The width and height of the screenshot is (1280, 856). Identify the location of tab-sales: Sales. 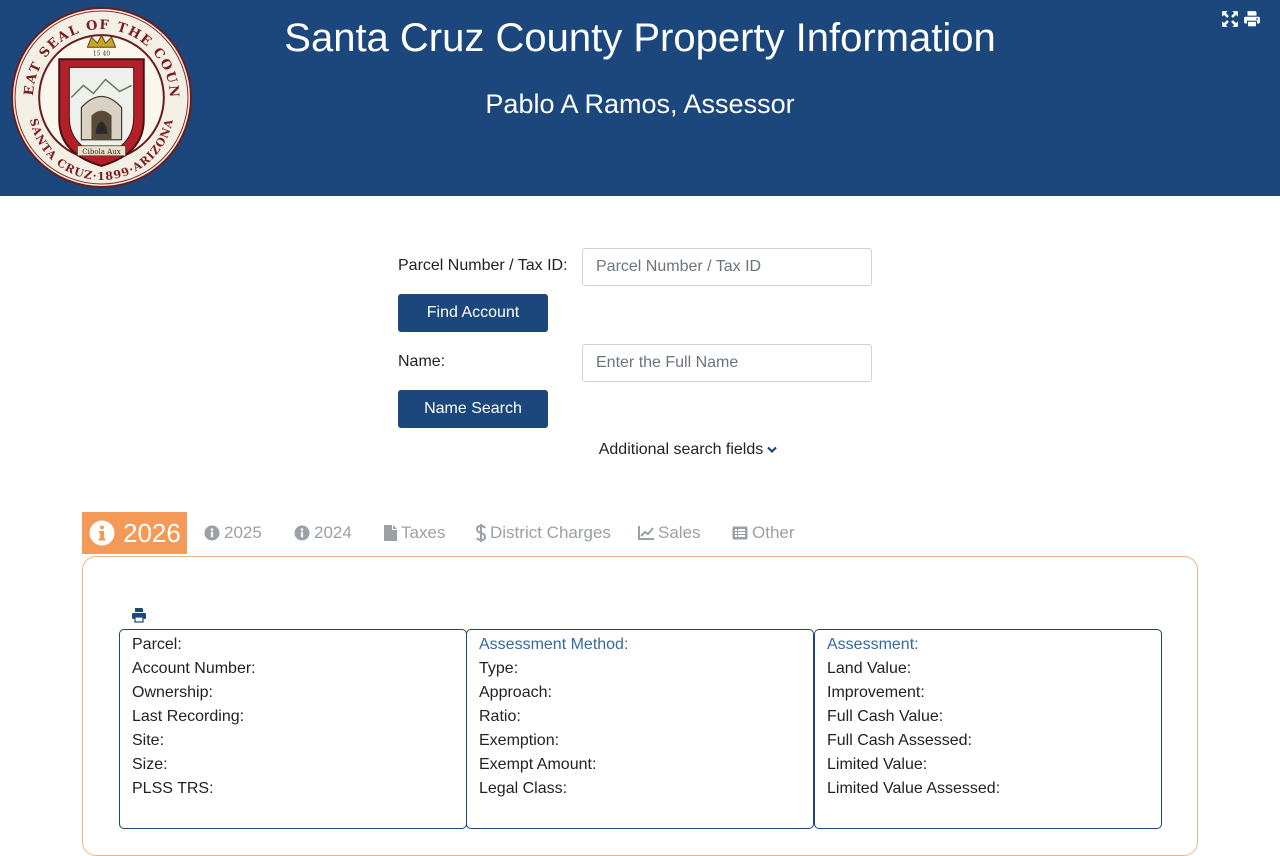
(669, 533).